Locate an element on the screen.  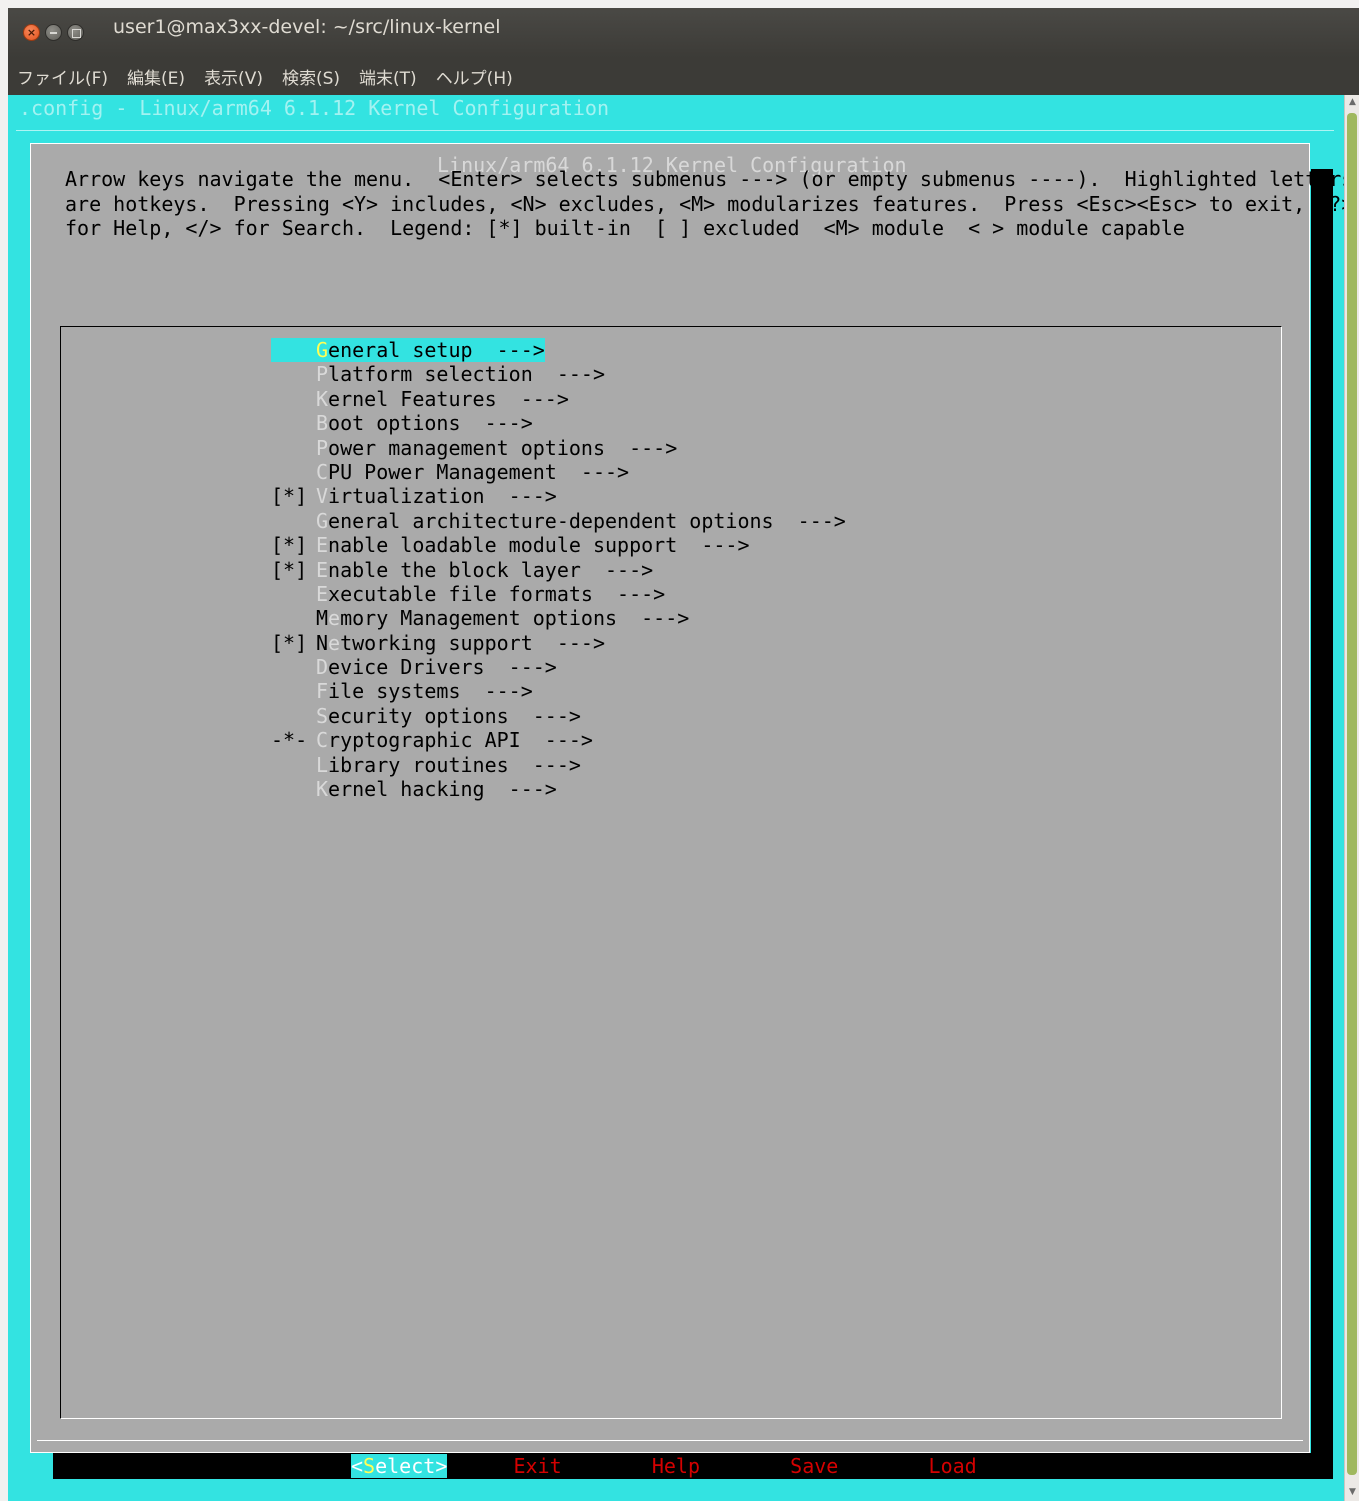
button-bar: <Select> < Exit > < Help > < Save > < Load > is located at coordinates (697, 1466).